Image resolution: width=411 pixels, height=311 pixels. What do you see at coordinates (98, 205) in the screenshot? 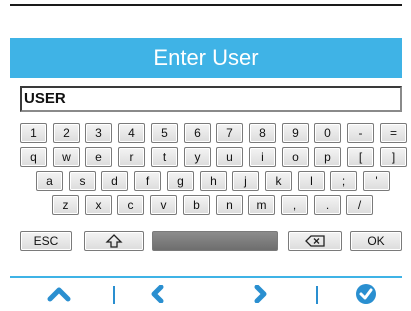
I see `key-4-2: x` at bounding box center [98, 205].